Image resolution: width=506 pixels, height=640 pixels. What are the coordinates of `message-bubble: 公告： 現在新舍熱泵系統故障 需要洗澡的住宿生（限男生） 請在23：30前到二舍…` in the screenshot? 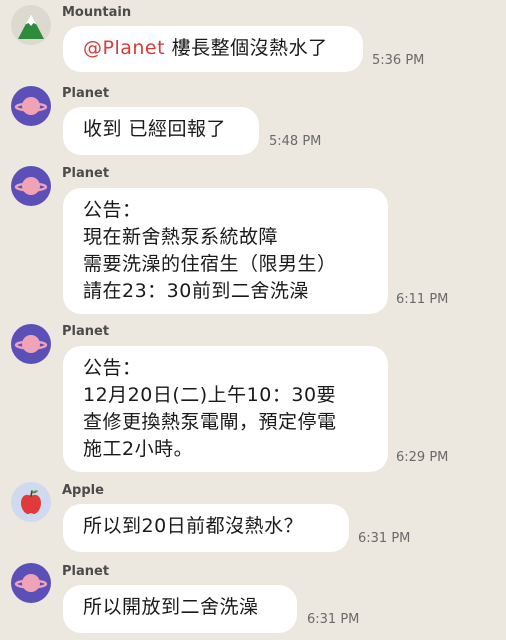 It's located at (225, 251).